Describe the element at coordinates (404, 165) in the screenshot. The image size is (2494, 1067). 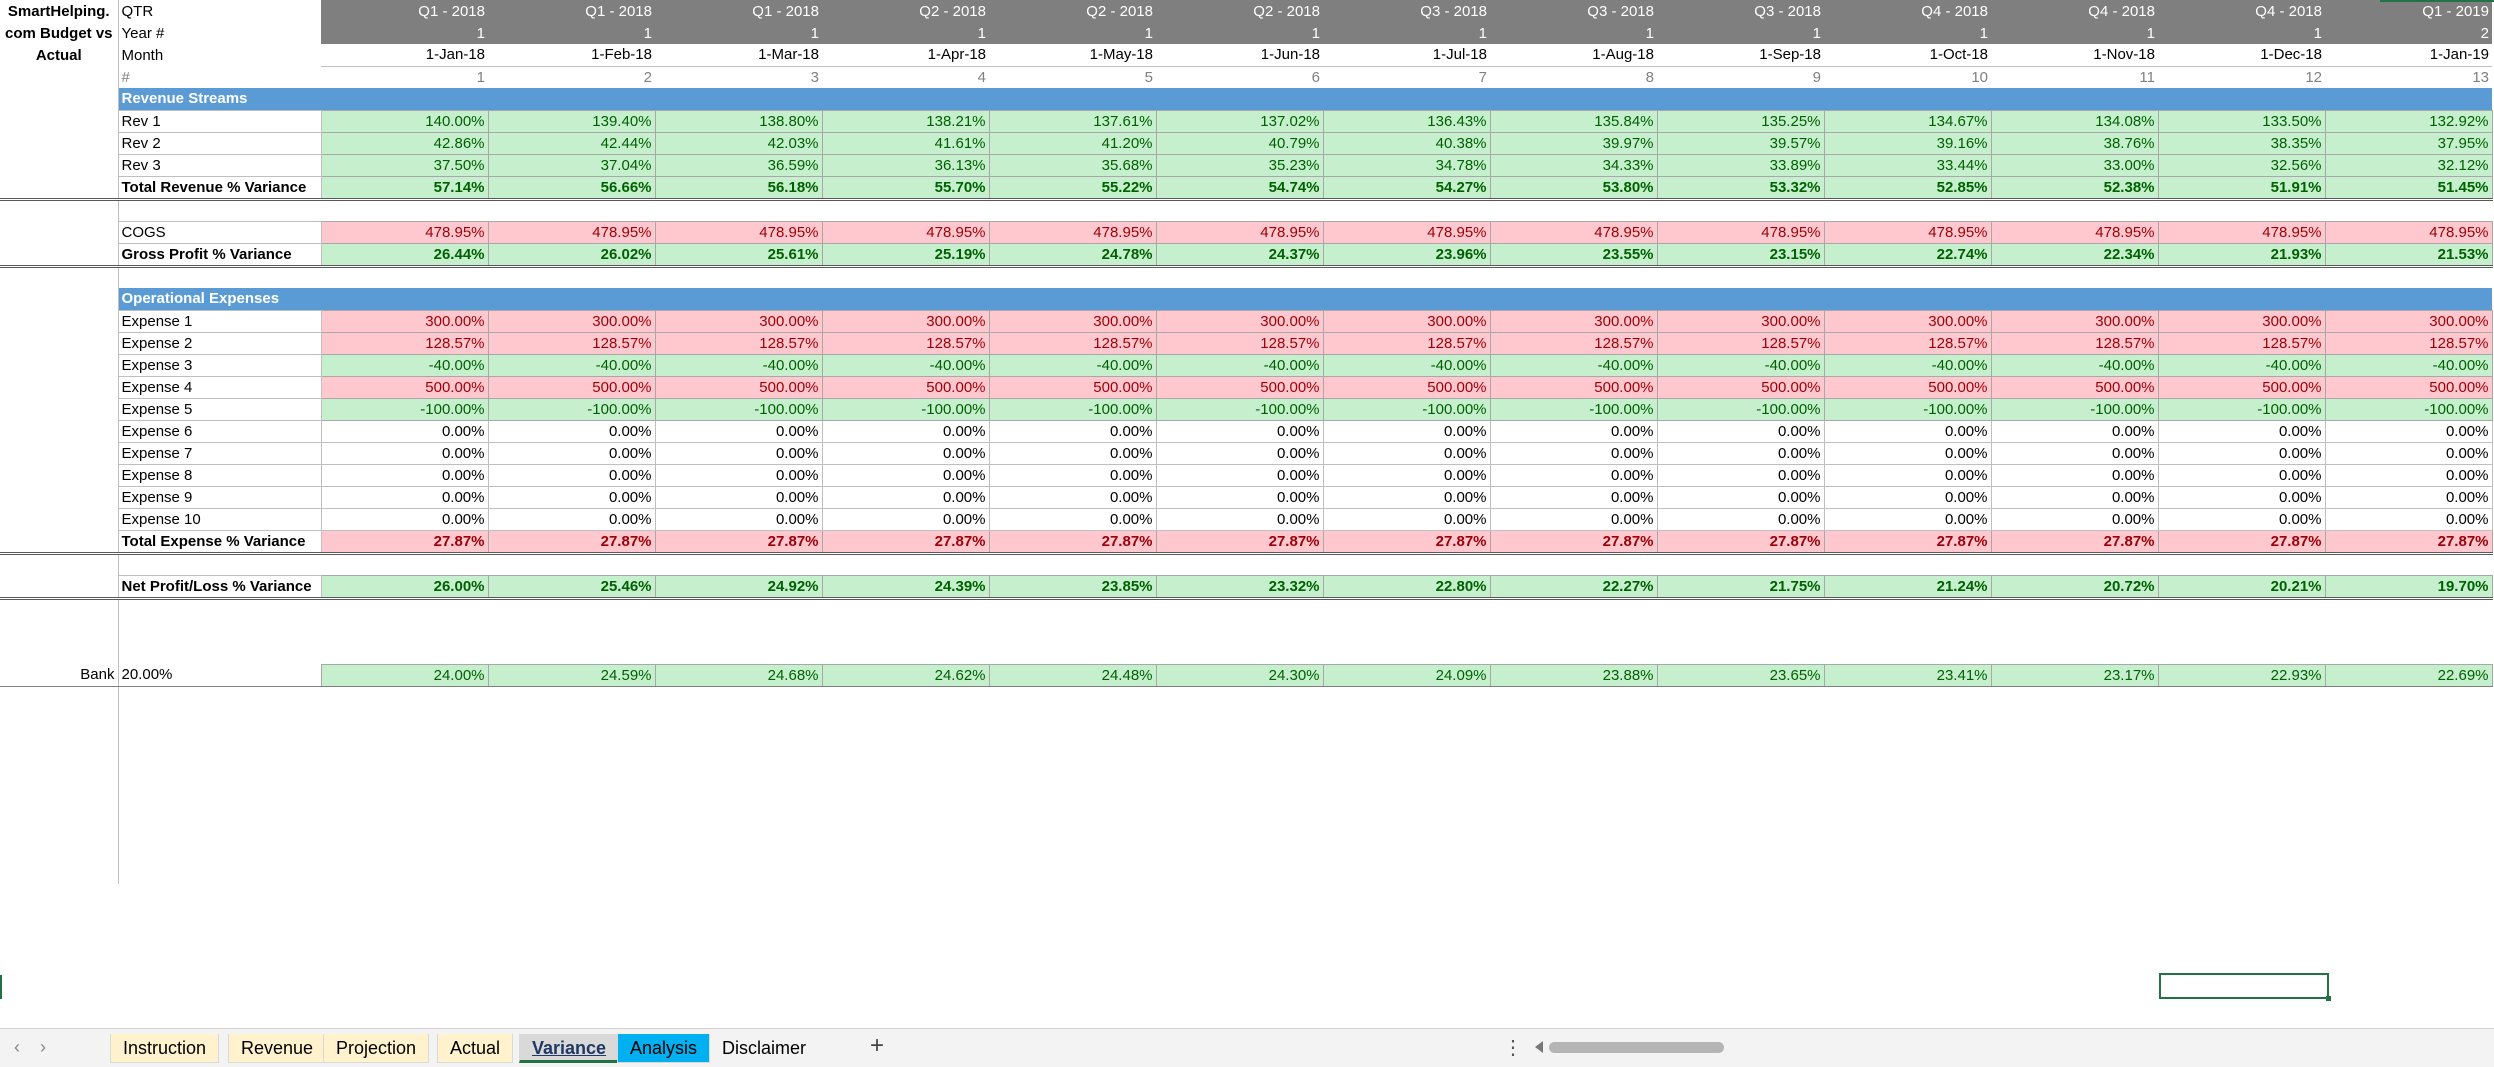
I see `value-cell: 37.50%` at that location.